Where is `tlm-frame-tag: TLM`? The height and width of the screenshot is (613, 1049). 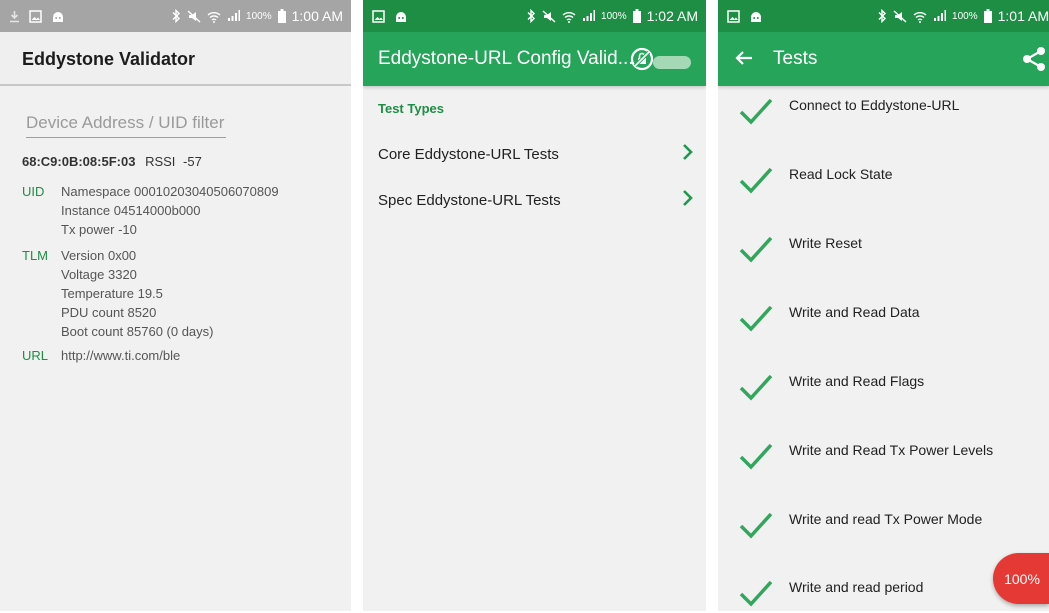 tlm-frame-tag: TLM is located at coordinates (35, 255).